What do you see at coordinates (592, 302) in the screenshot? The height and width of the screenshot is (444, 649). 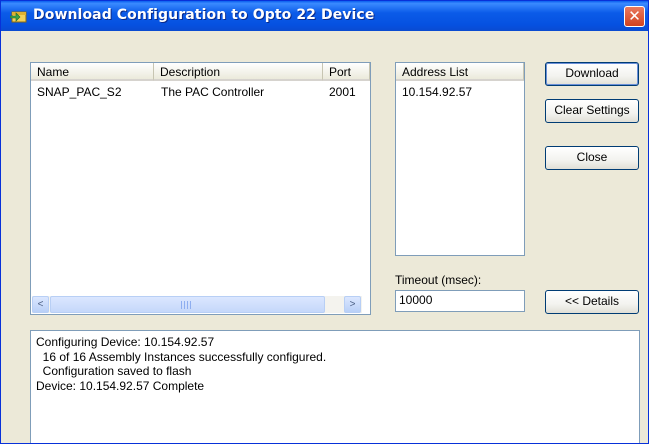 I see `details-button: << Details` at bounding box center [592, 302].